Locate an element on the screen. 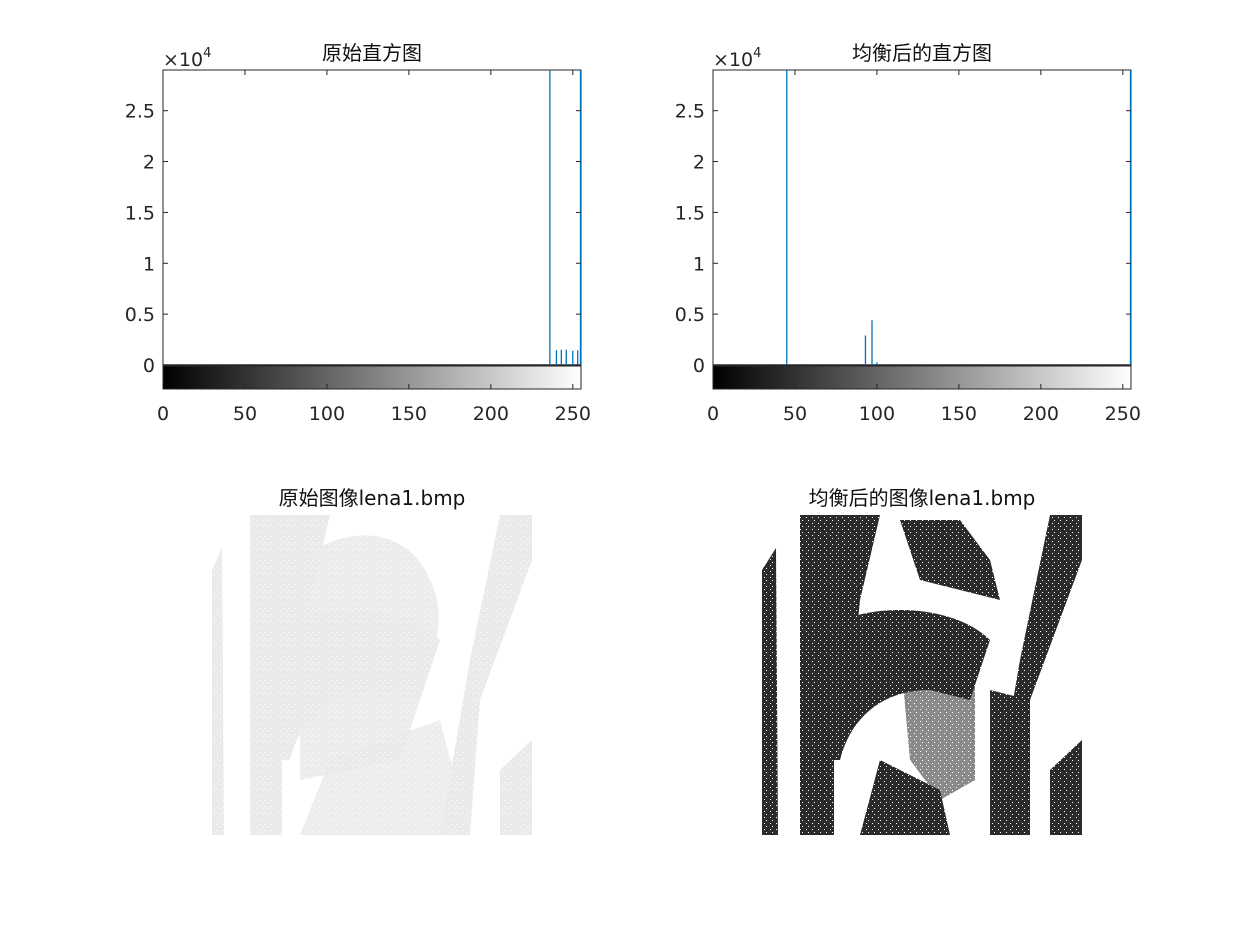 The width and height of the screenshot is (1250, 938). chart-title: 均衡后的直方图 is located at coordinates (922, 53).